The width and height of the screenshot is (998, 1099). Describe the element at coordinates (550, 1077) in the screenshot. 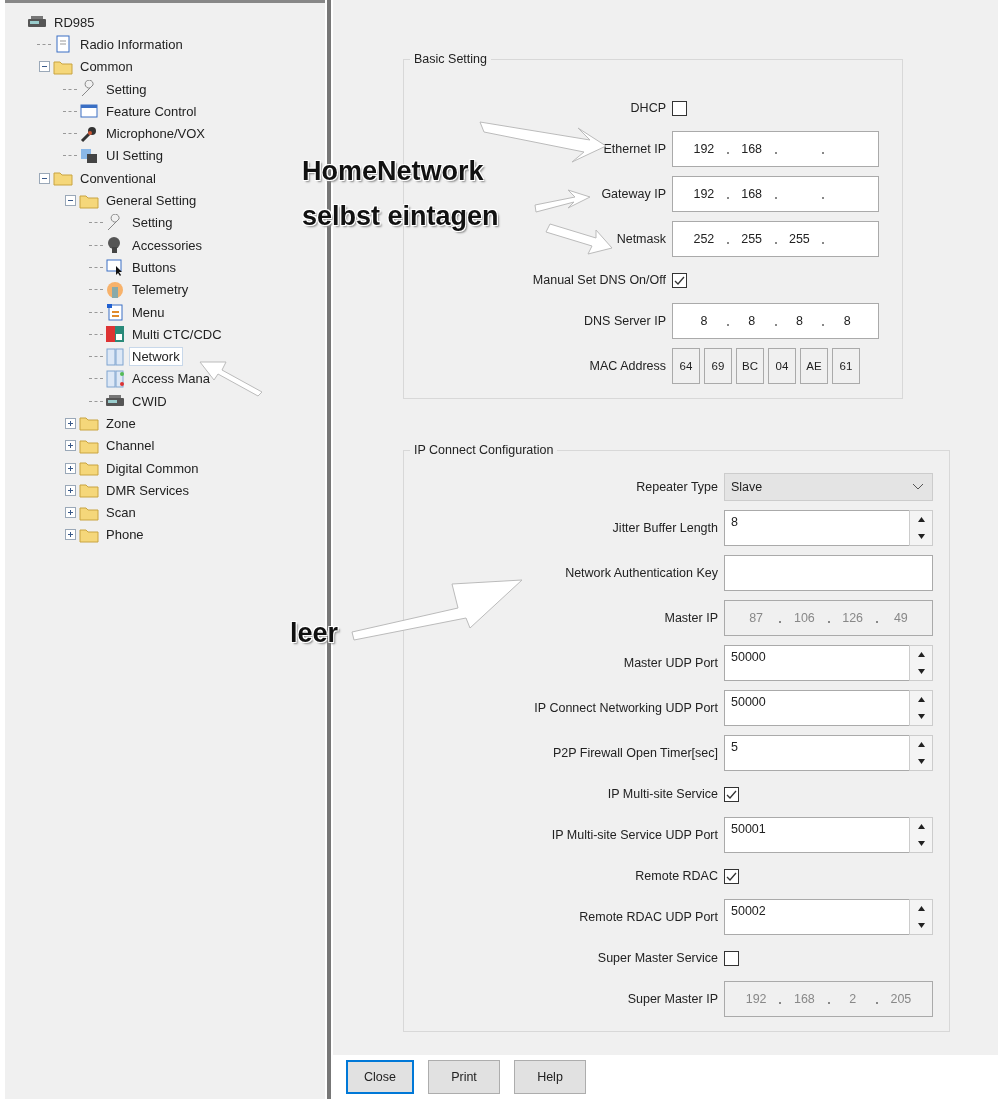

I see `dialog-button: Help` at that location.